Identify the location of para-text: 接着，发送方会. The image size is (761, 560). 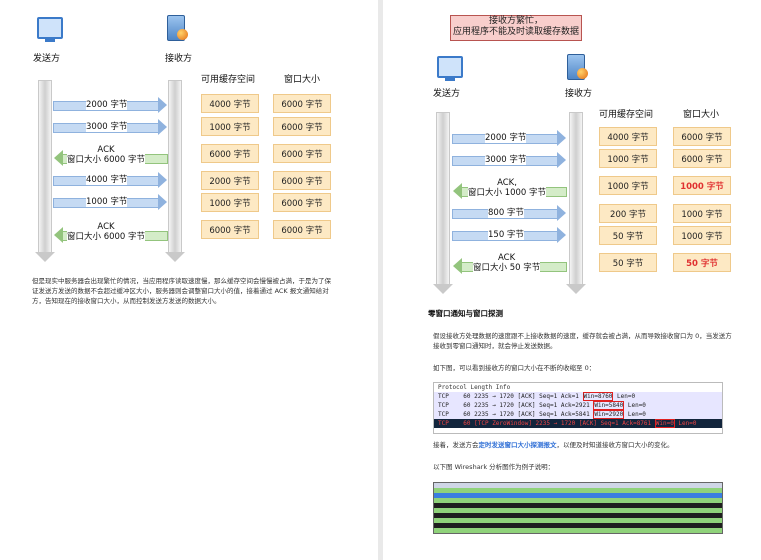
(456, 445).